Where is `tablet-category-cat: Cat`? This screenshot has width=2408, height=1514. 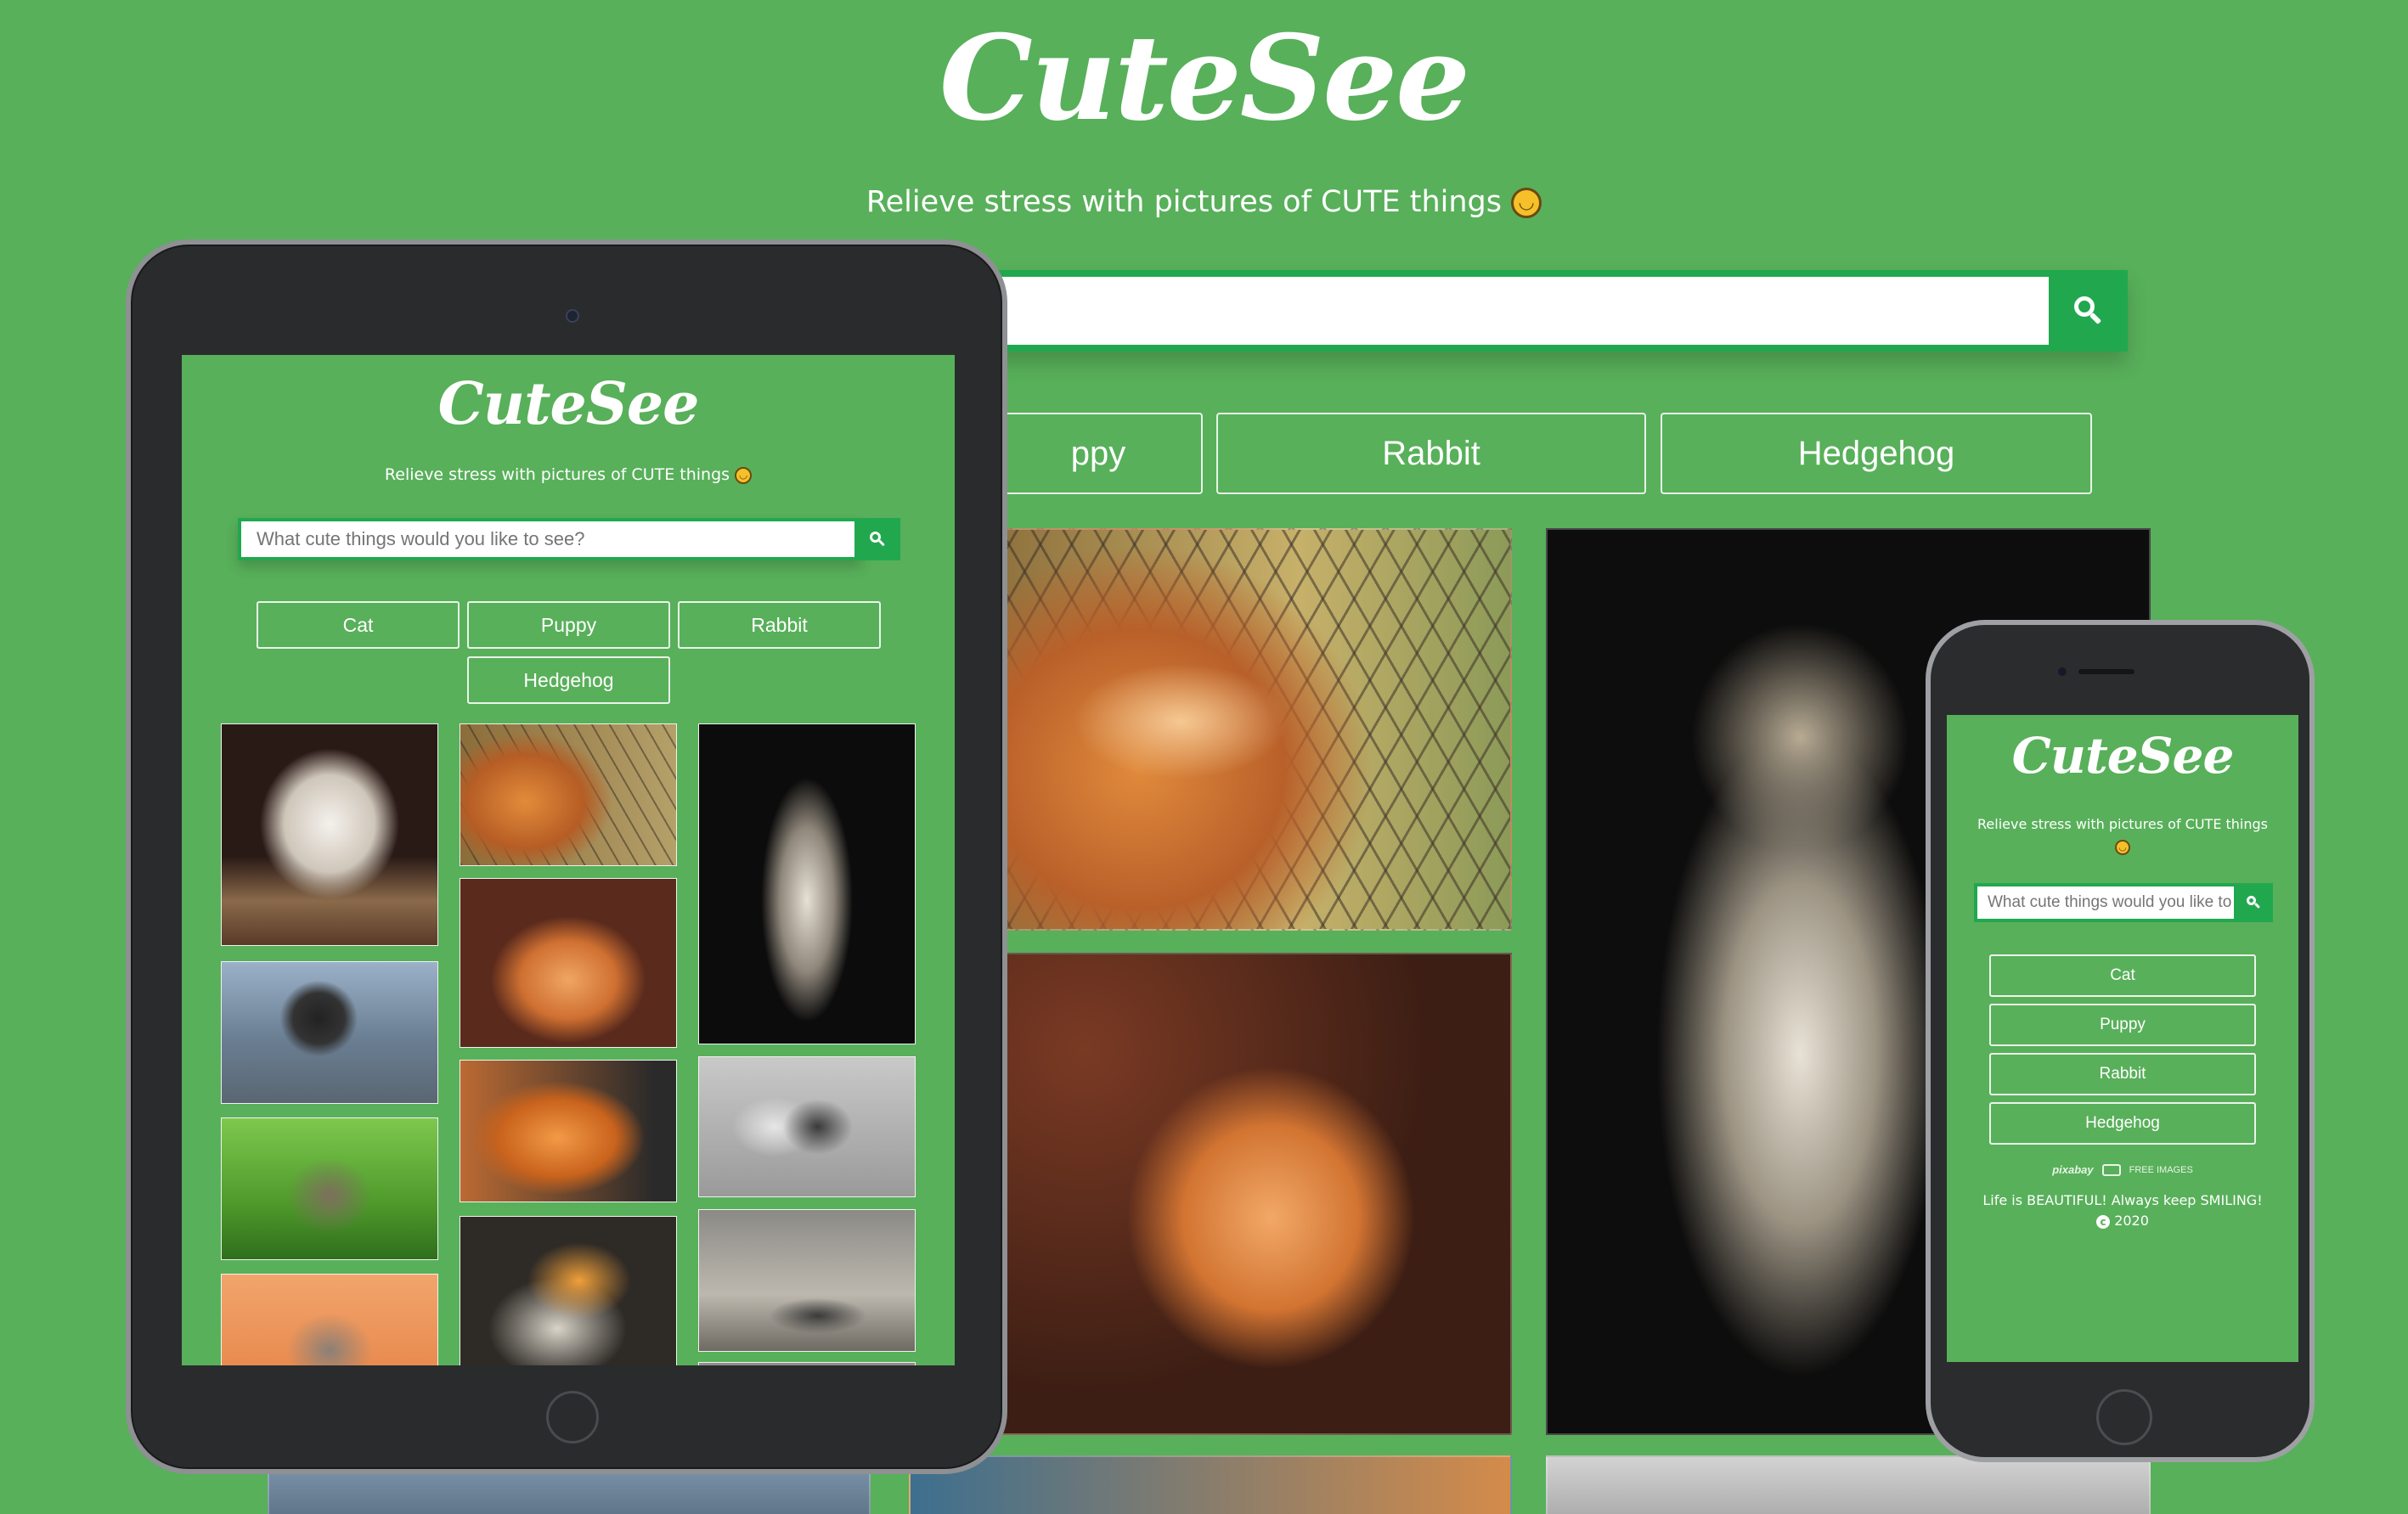 tablet-category-cat: Cat is located at coordinates (359, 625).